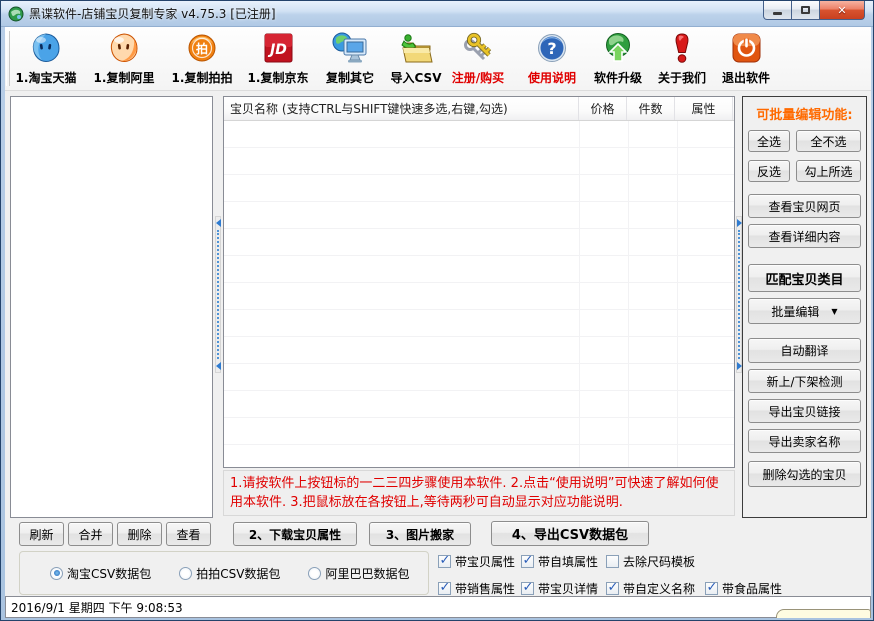 The image size is (874, 621). I want to click on checkbox-food-attrs: 带食品属性, so click(743, 588).